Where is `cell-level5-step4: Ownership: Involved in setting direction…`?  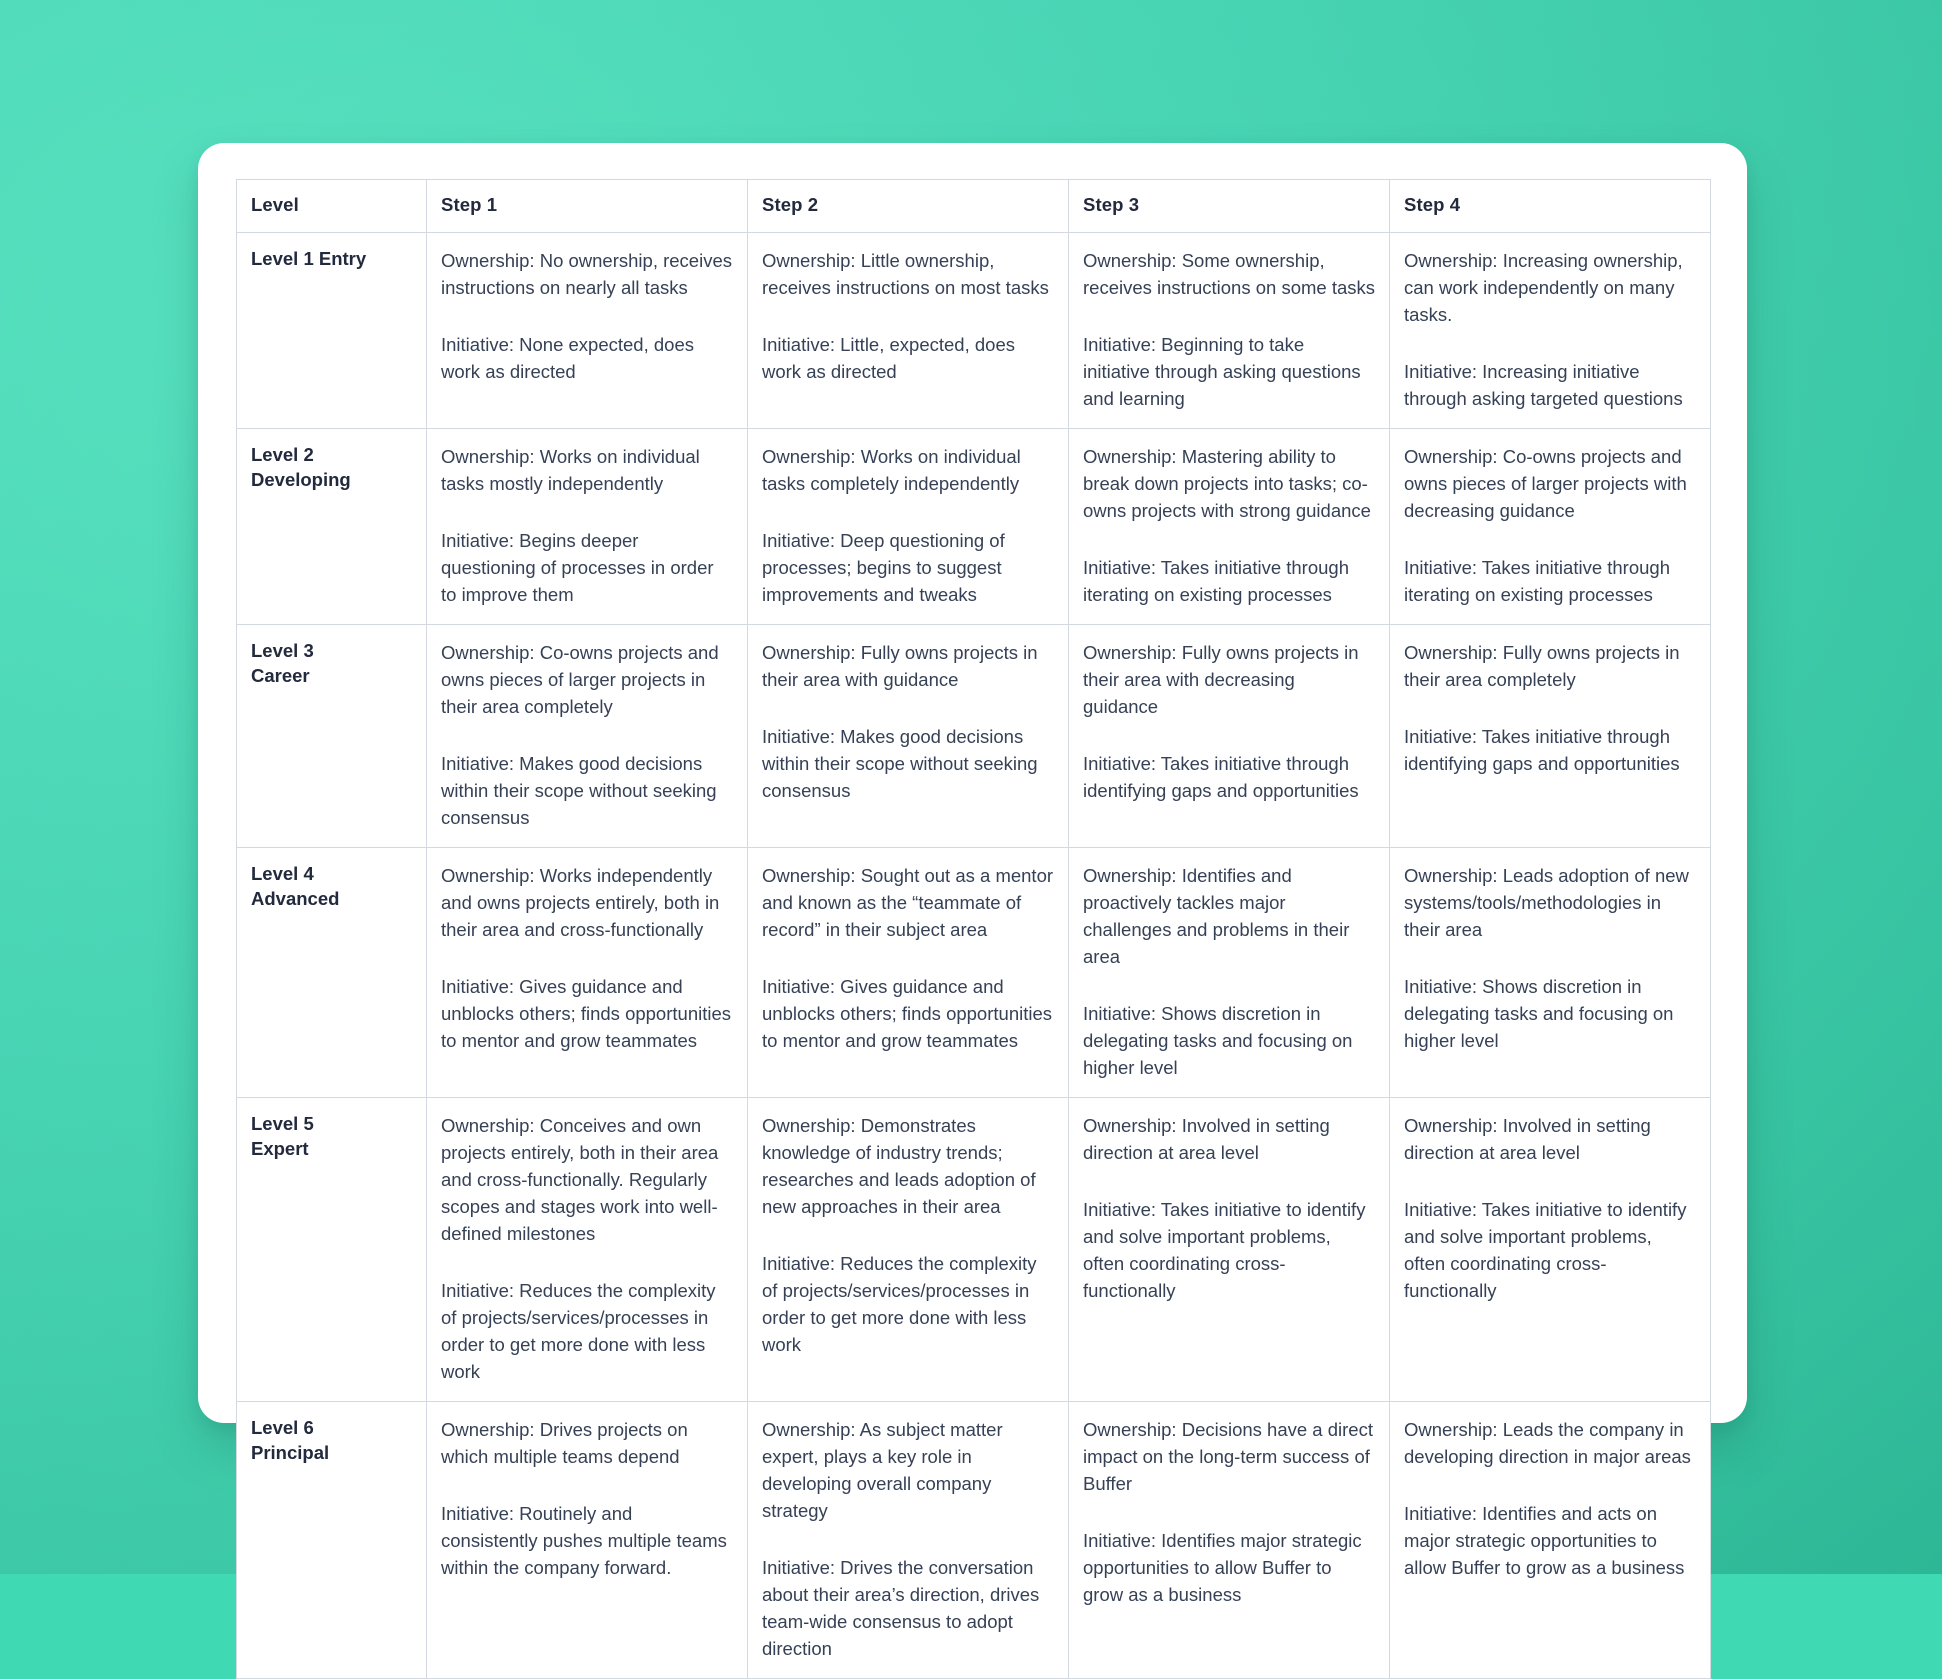 cell-level5-step4: Ownership: Involved in setting direction… is located at coordinates (1550, 1250).